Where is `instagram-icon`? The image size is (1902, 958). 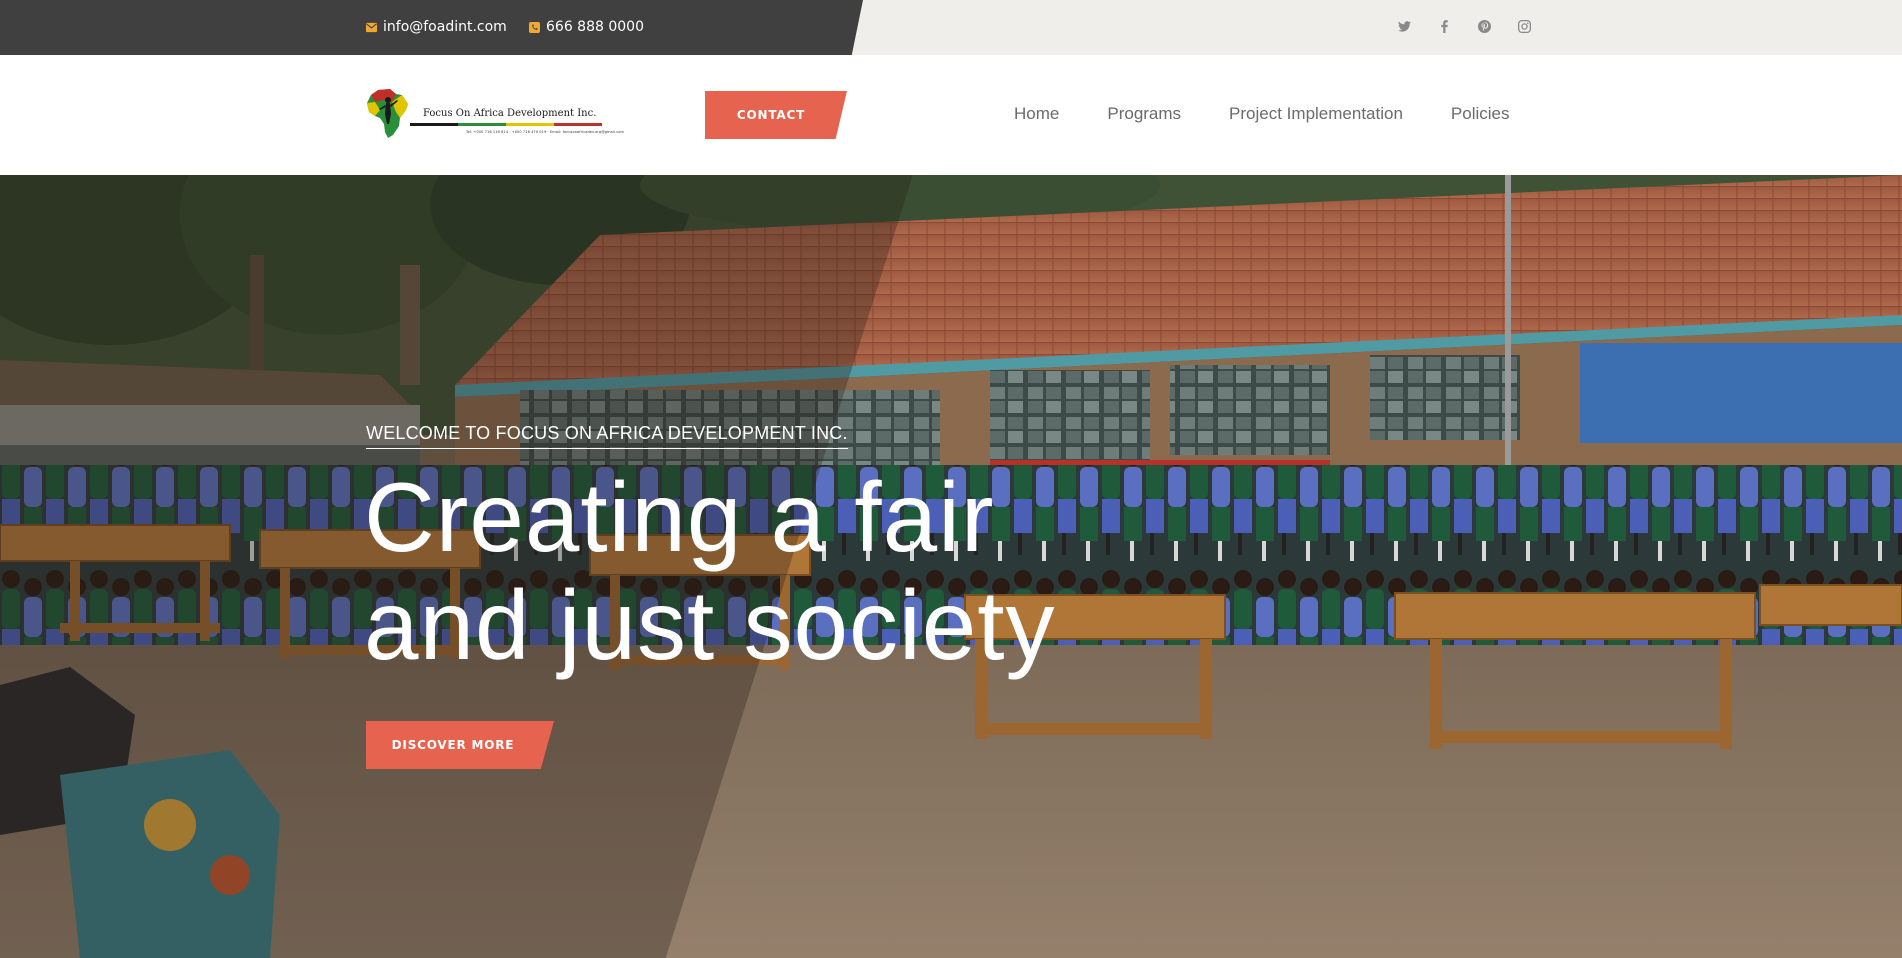 instagram-icon is located at coordinates (1524, 26).